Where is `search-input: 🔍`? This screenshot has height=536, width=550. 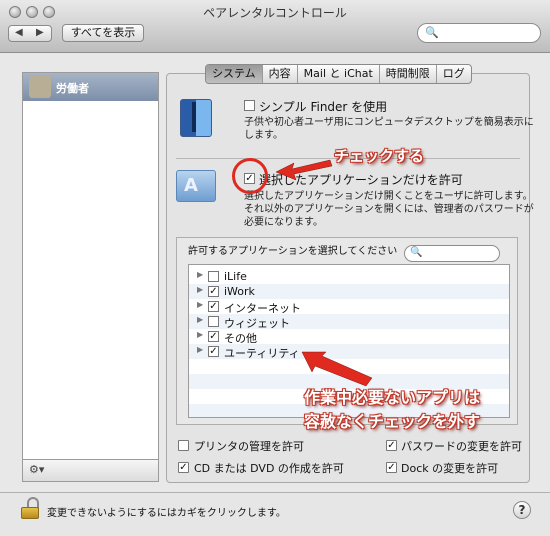 search-input: 🔍 is located at coordinates (479, 33).